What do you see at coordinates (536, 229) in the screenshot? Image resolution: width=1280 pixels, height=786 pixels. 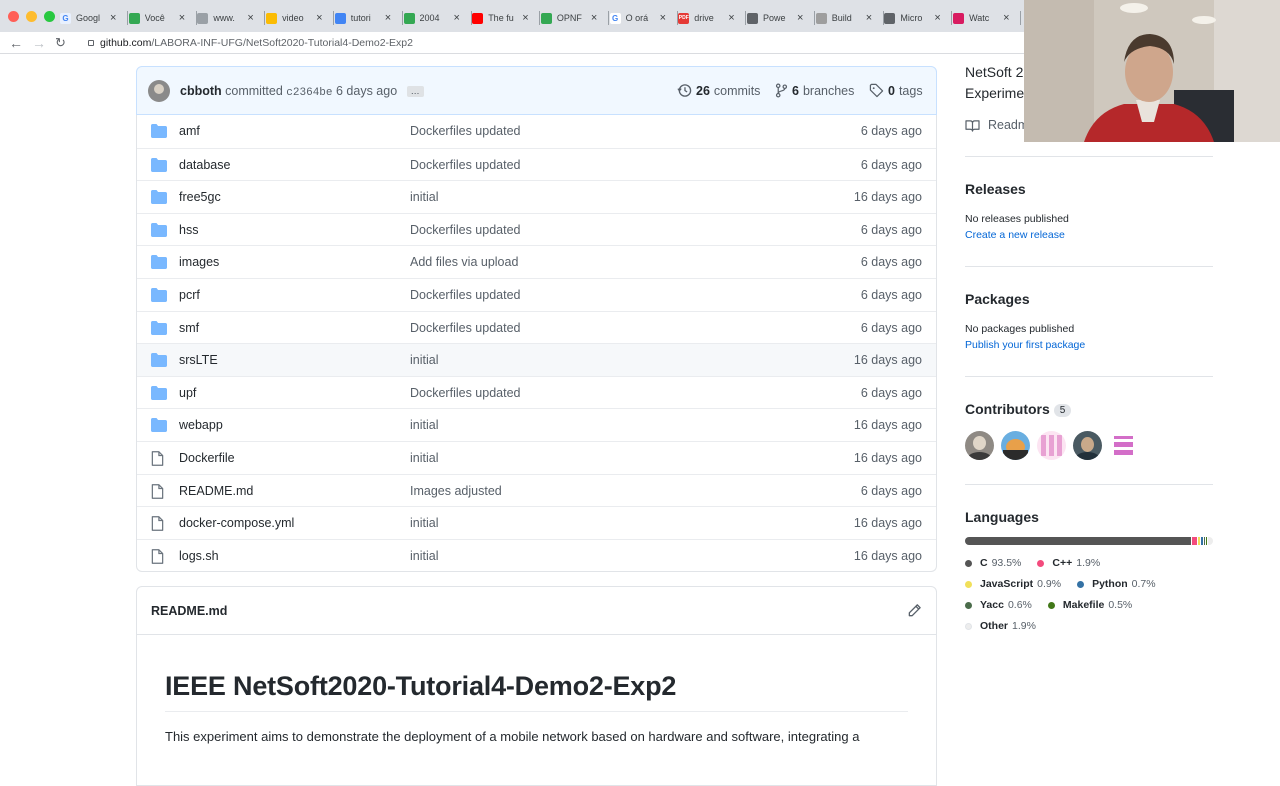 I see `file-row: hss Dockerfiles updated 6 days ago` at bounding box center [536, 229].